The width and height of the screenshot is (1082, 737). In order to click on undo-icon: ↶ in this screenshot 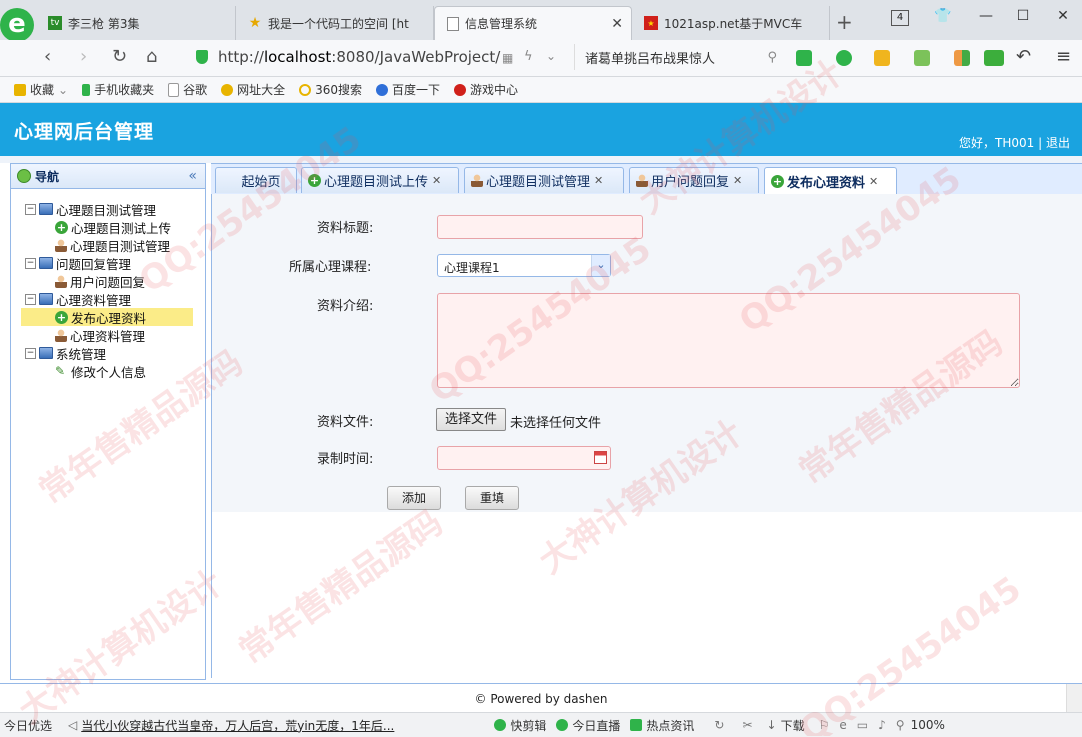, I will do `click(1023, 56)`.